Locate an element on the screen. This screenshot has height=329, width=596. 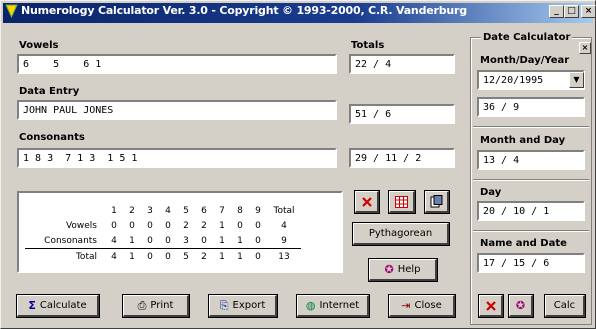
chevron-down-icon: ▼ is located at coordinates (576, 80).